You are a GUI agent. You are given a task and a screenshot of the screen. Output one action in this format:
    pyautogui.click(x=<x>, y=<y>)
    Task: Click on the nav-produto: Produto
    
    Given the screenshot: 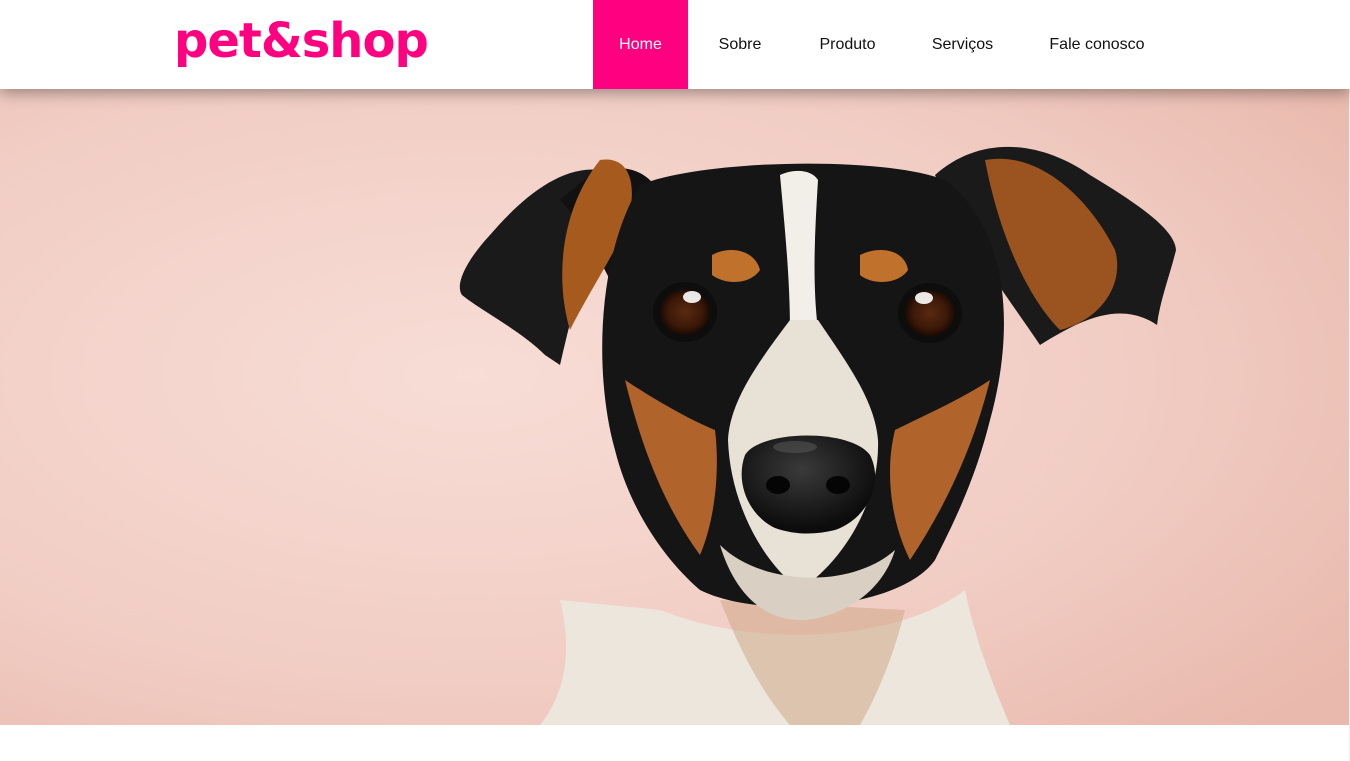 What is the action you would take?
    pyautogui.click(x=847, y=44)
    